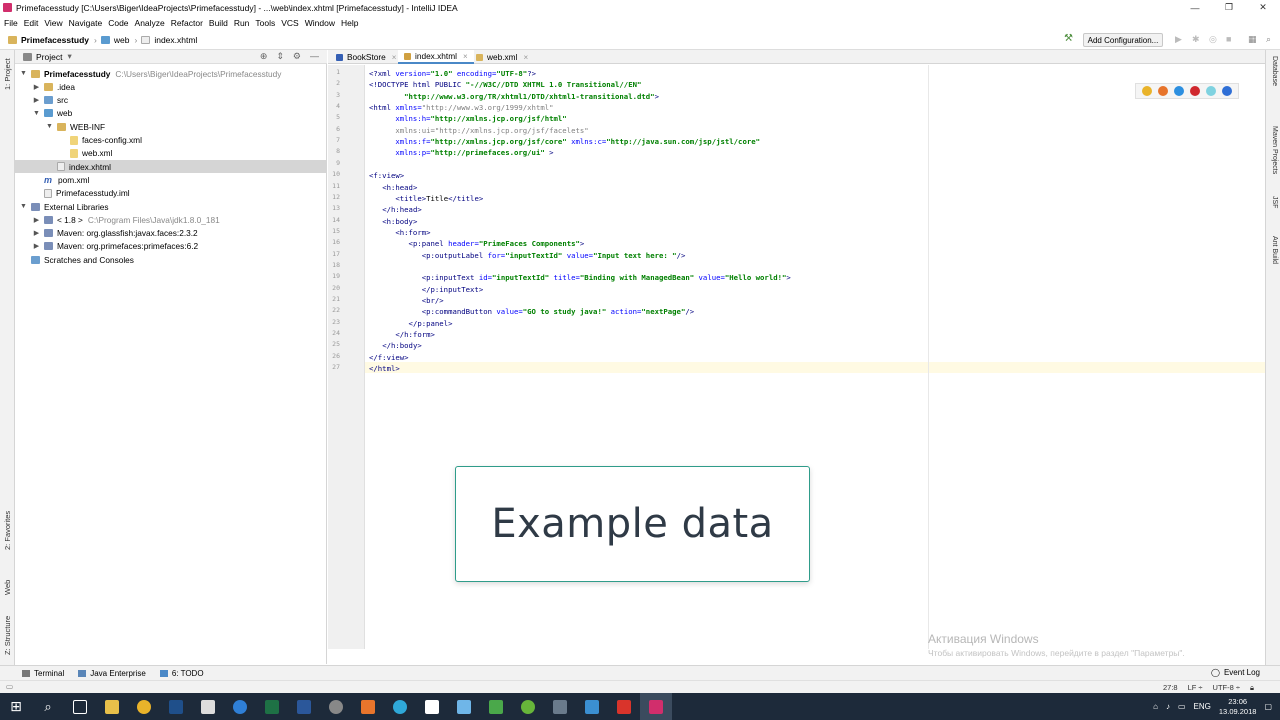 This screenshot has height=720, width=1280. What do you see at coordinates (436, 57) in the screenshot?
I see `editor-tab: index.xhtml ×` at bounding box center [436, 57].